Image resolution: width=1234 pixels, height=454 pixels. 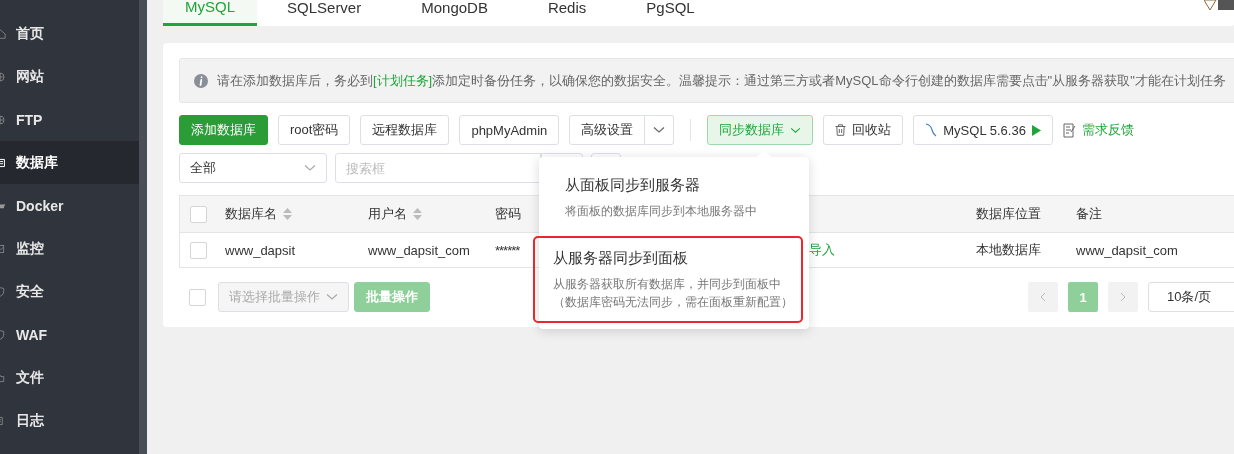 What do you see at coordinates (668, 284) in the screenshot?
I see `menu-item-description: 从服务器获取所有数据库，并同步到面板中` at bounding box center [668, 284].